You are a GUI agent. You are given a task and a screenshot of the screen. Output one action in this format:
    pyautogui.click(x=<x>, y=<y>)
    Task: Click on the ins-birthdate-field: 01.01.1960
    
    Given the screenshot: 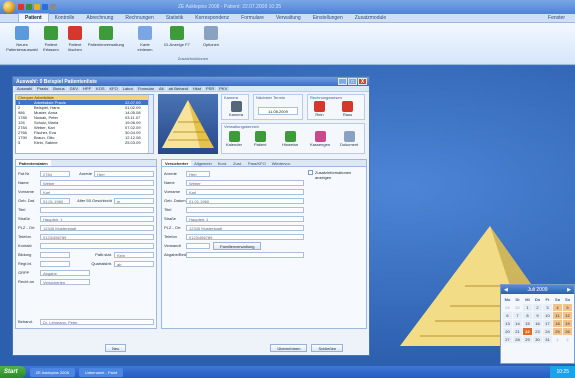 What is the action you would take?
    pyautogui.click(x=245, y=200)
    